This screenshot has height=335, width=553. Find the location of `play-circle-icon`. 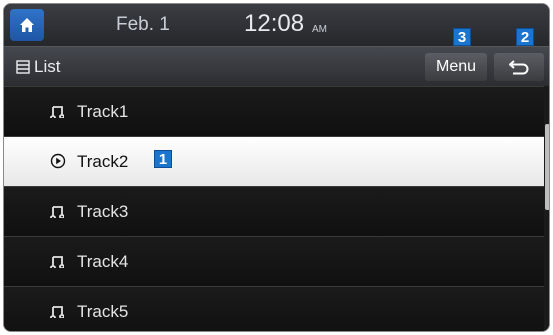

play-circle-icon is located at coordinates (58, 163).